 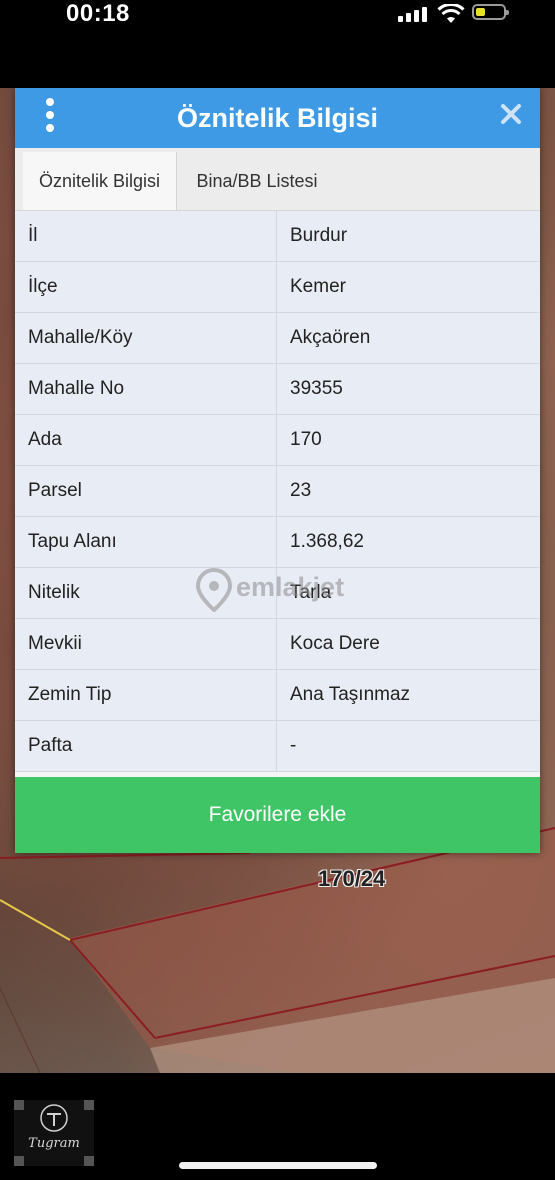 I want to click on table-row: Pafta -, so click(x=277, y=746).